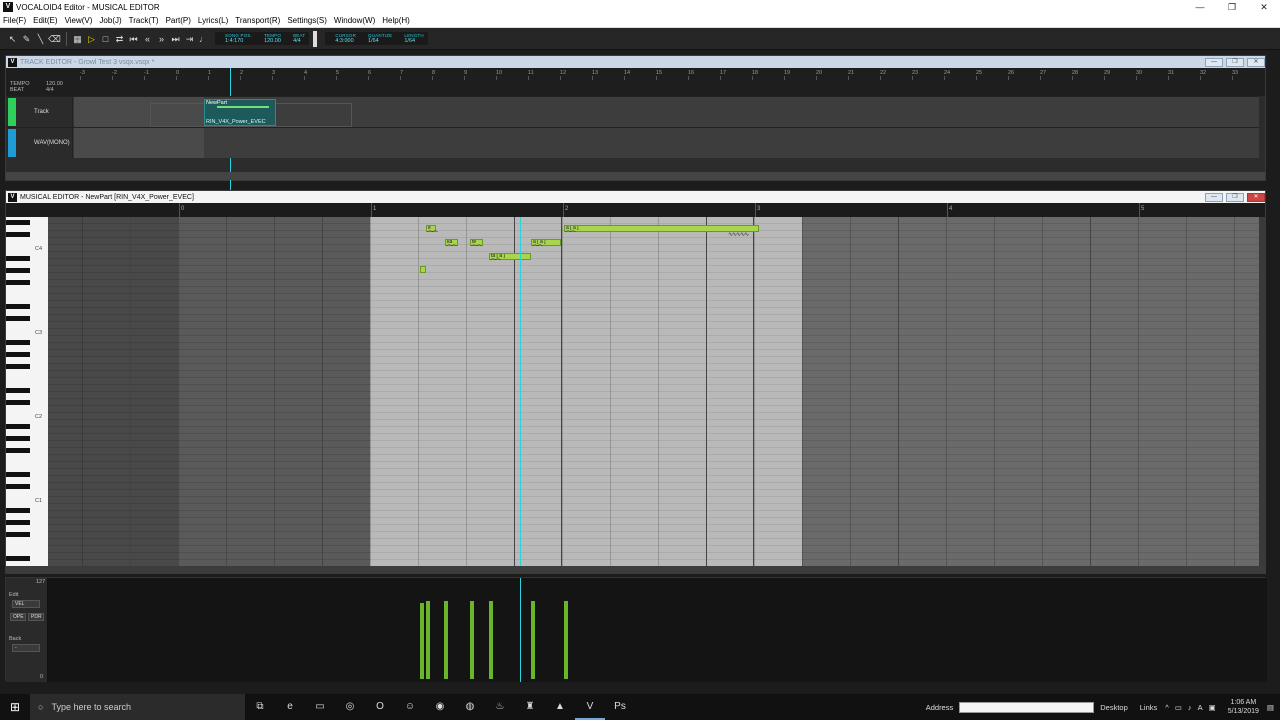  What do you see at coordinates (189, 39) in the screenshot?
I see `punch-in-icon: ⇥` at bounding box center [189, 39].